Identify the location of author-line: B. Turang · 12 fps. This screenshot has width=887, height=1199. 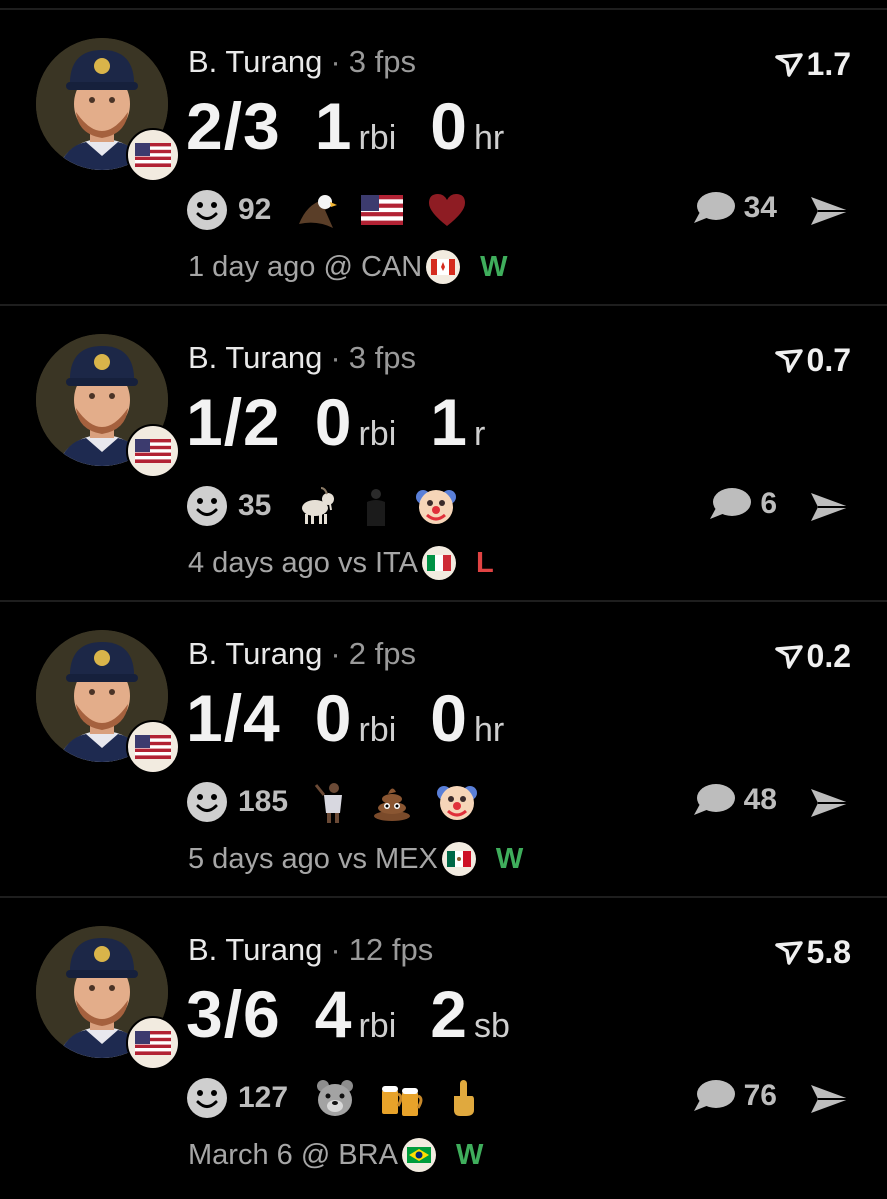
(311, 949).